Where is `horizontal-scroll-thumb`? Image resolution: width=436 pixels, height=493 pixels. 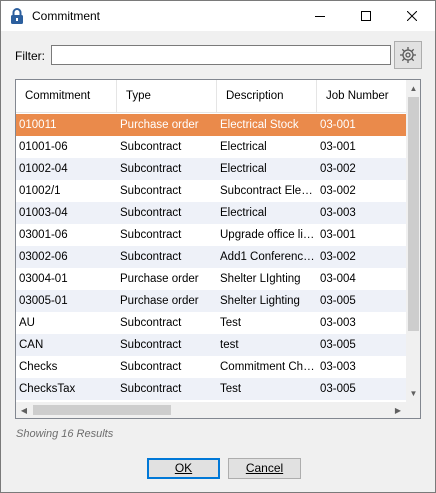 horizontal-scroll-thumb is located at coordinates (102, 410).